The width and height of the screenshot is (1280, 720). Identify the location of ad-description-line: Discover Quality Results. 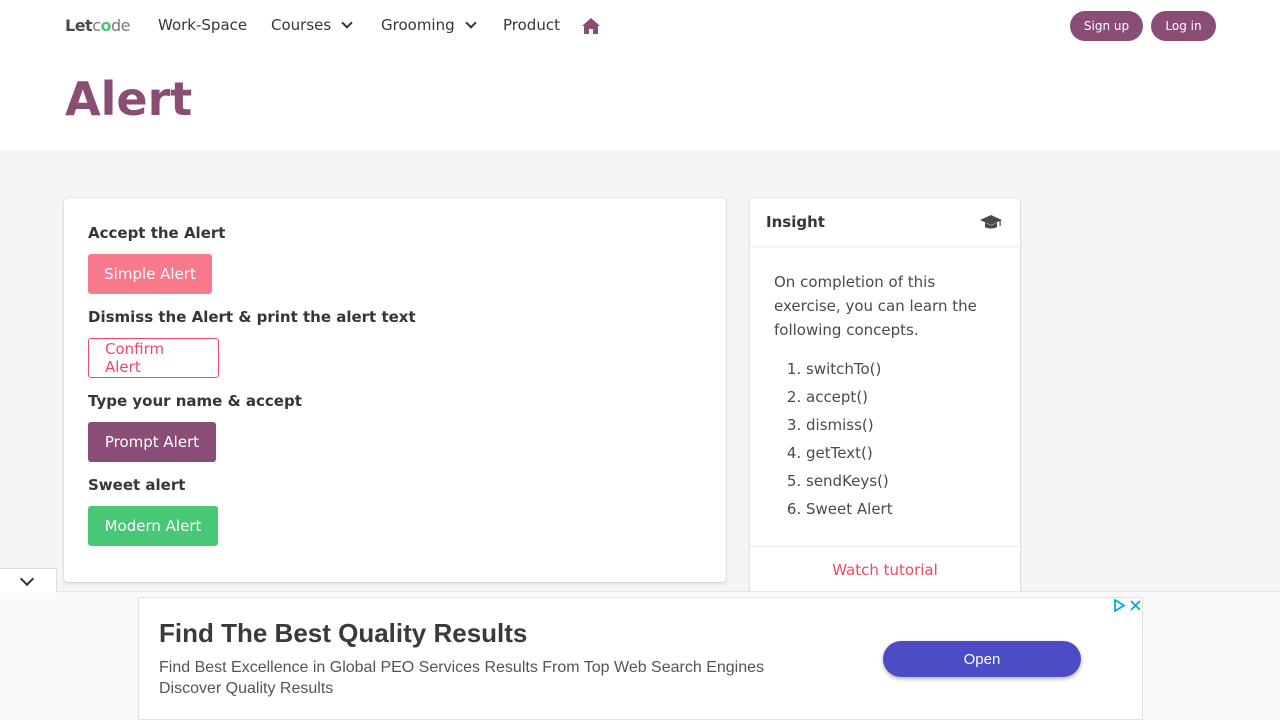
(246, 688).